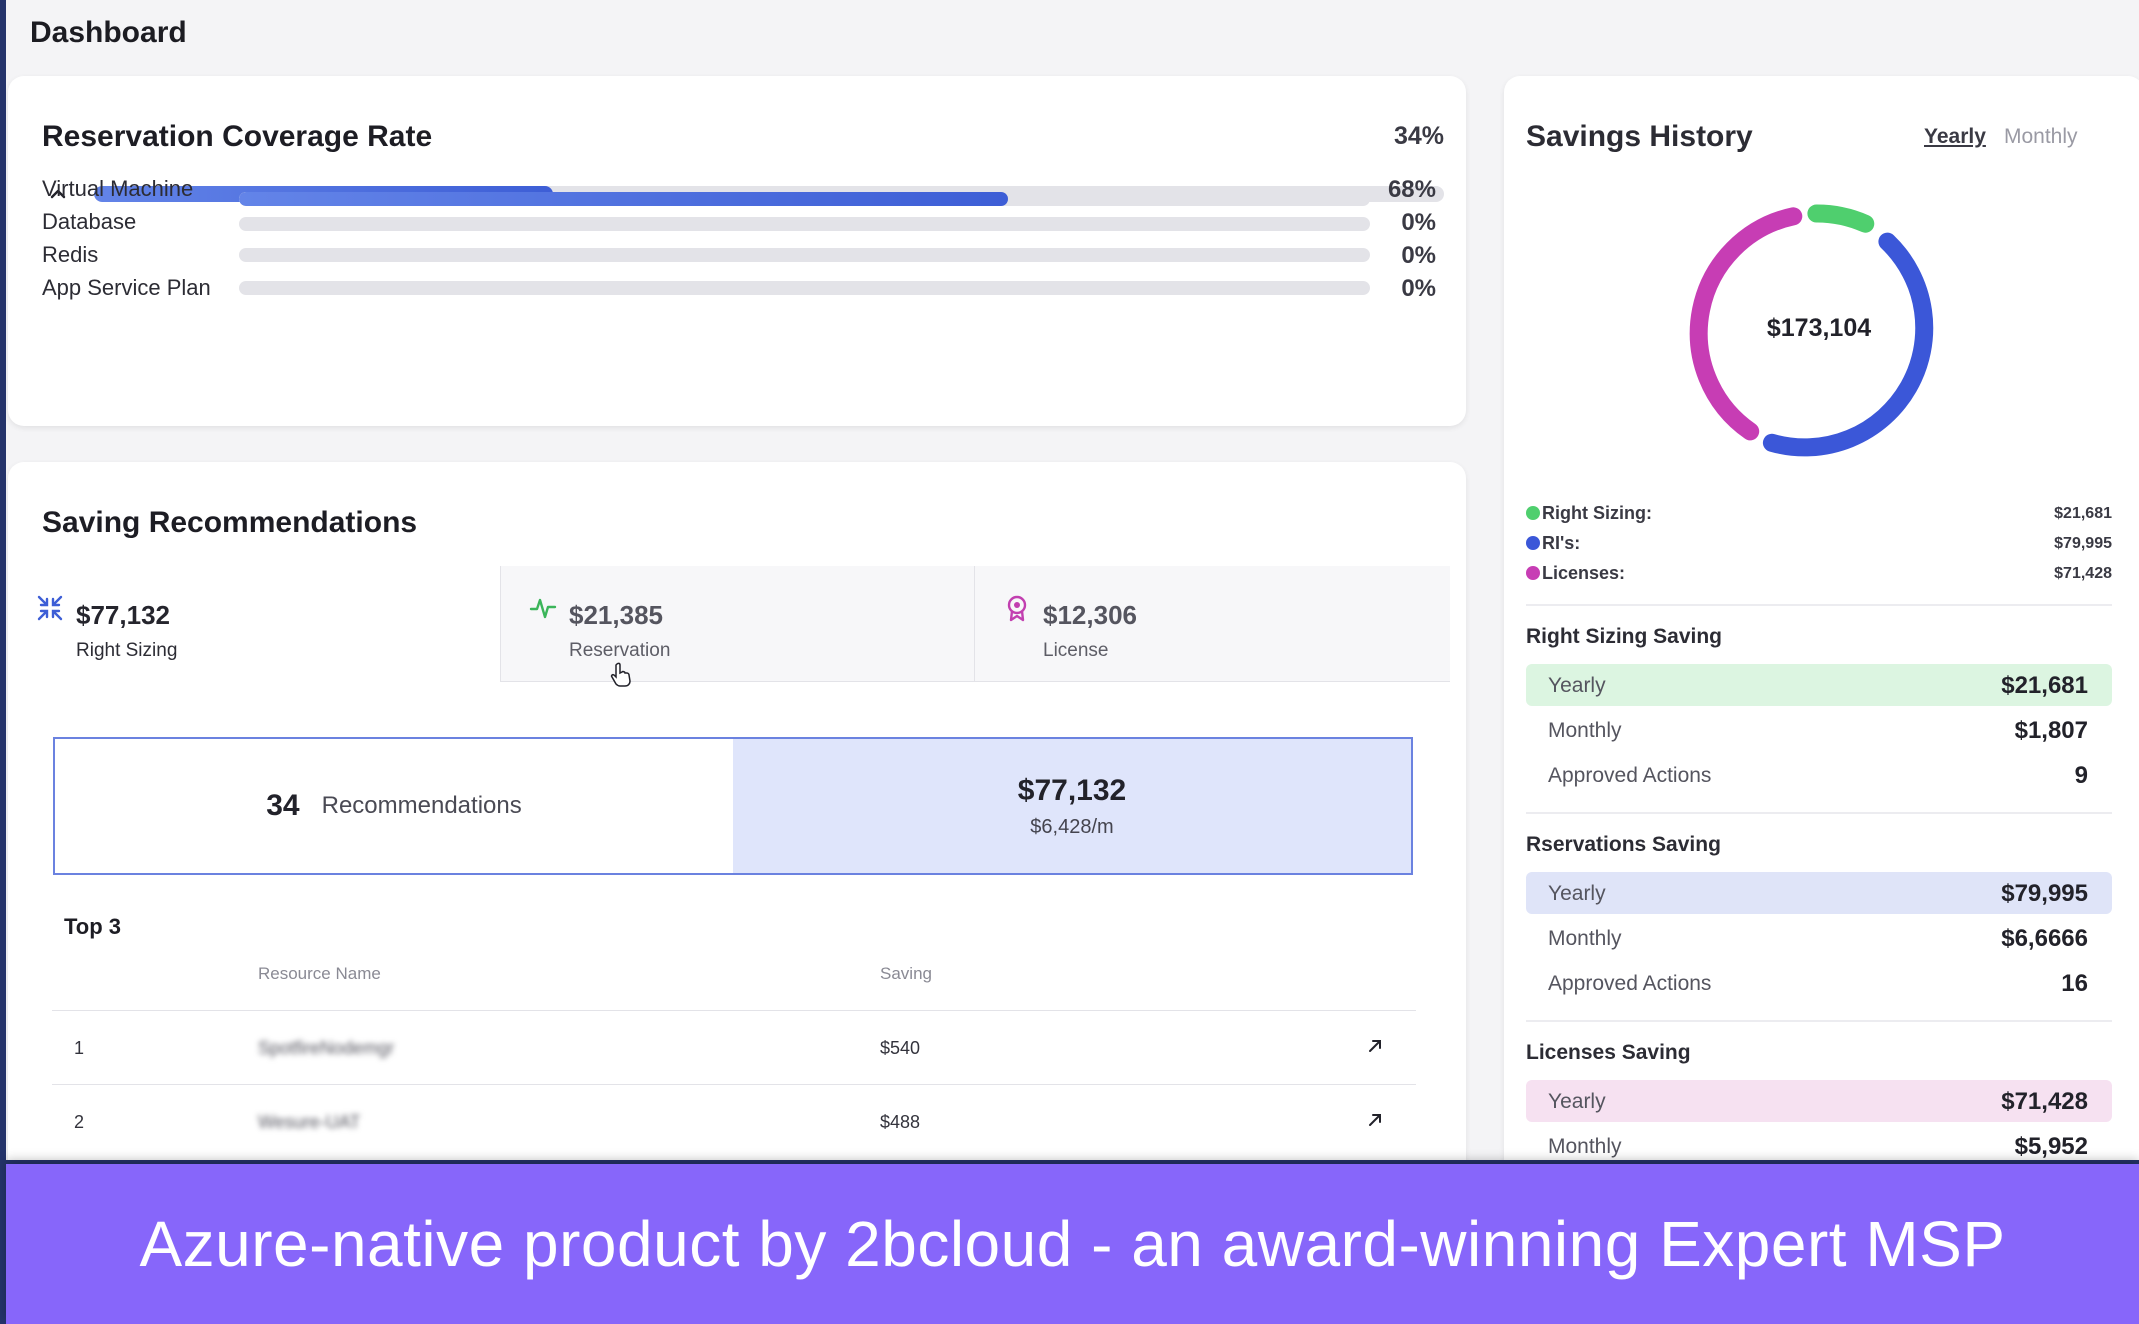 Image resolution: width=2139 pixels, height=1324 pixels. Describe the element at coordinates (1819, 328) in the screenshot. I see `donut-total: $173,104` at that location.